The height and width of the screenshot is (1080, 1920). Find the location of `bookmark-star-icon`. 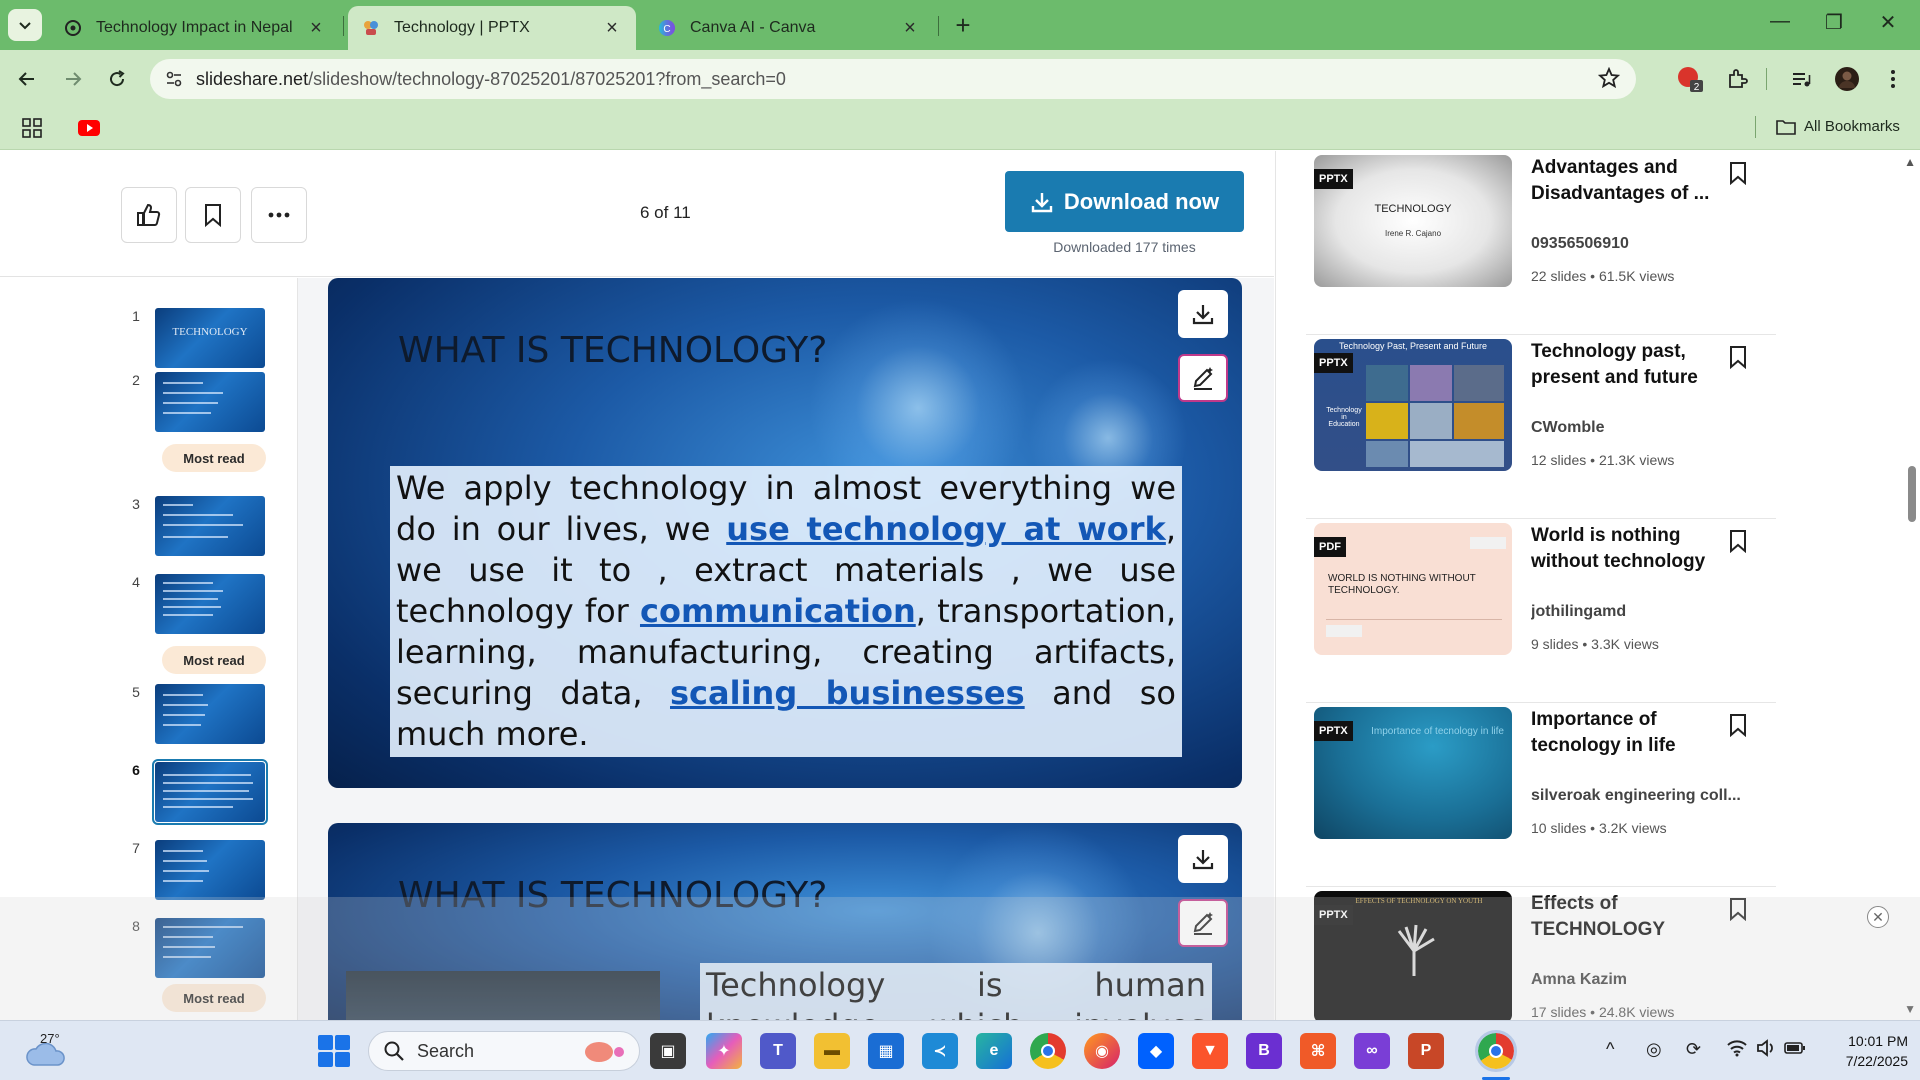

bookmark-star-icon is located at coordinates (1609, 80).